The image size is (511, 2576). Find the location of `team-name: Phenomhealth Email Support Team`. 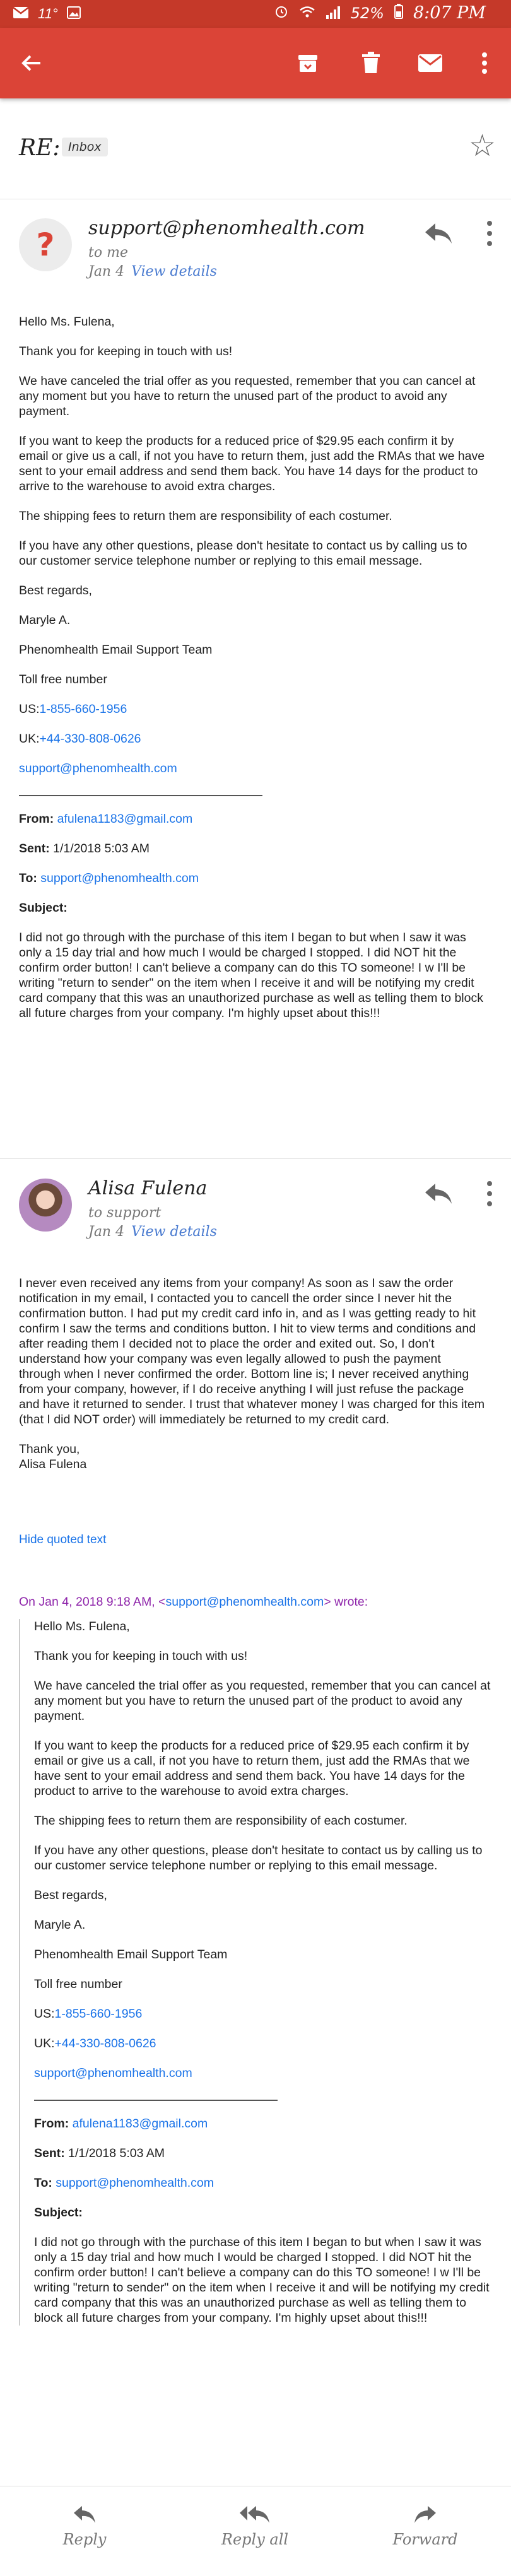

team-name: Phenomhealth Email Support Team is located at coordinates (131, 1954).